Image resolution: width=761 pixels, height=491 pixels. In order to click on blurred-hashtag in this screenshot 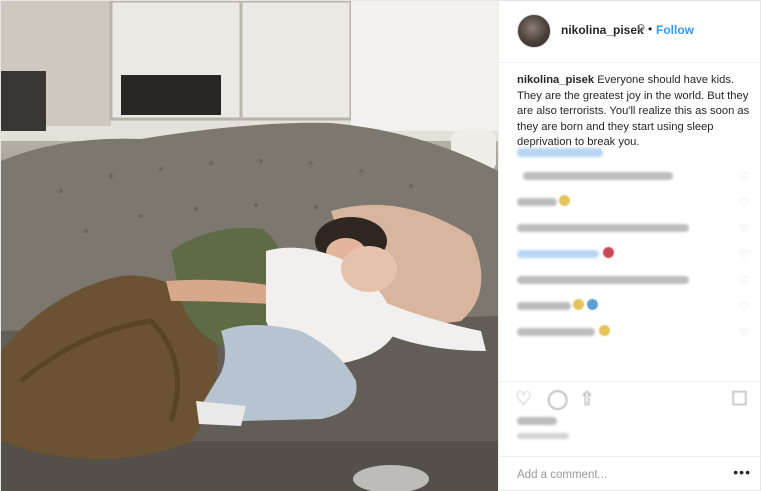, I will do `click(560, 152)`.